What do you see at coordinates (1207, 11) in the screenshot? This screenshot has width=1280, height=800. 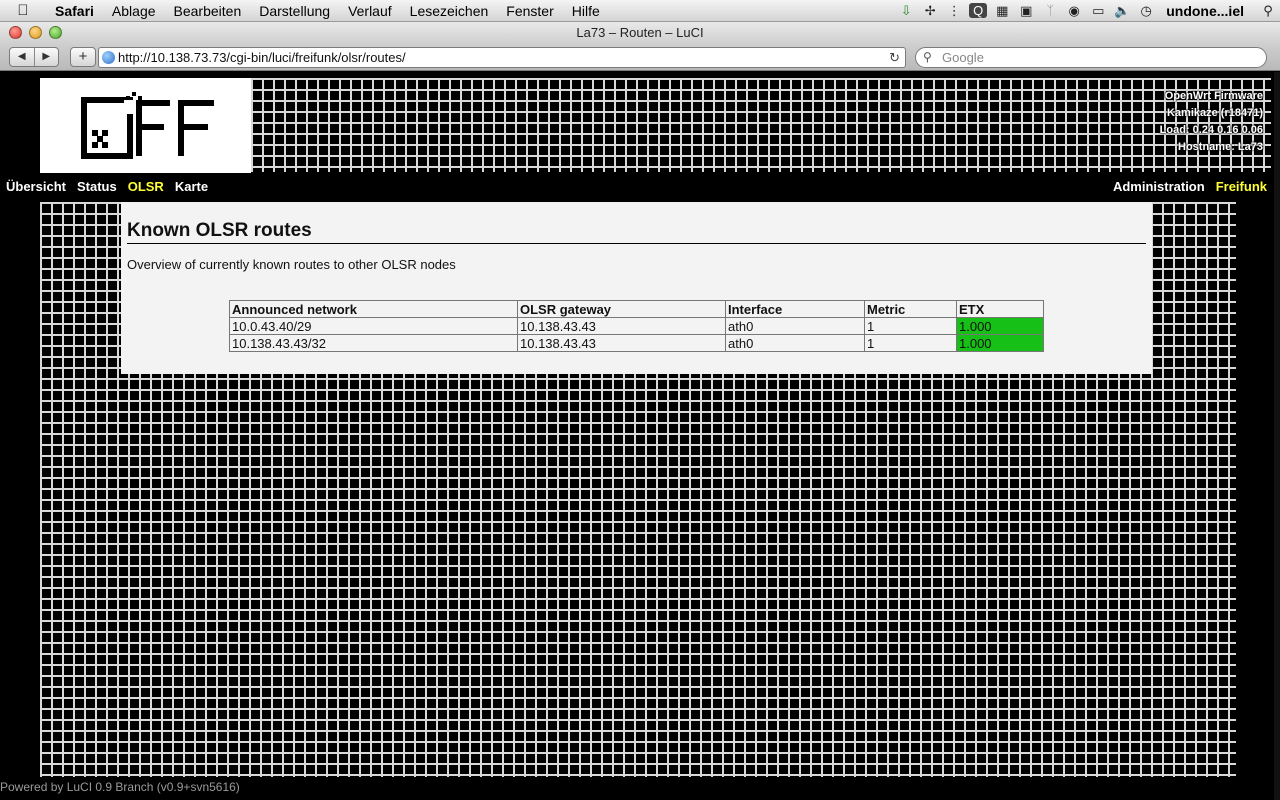 I see `user-name: undone...iel` at bounding box center [1207, 11].